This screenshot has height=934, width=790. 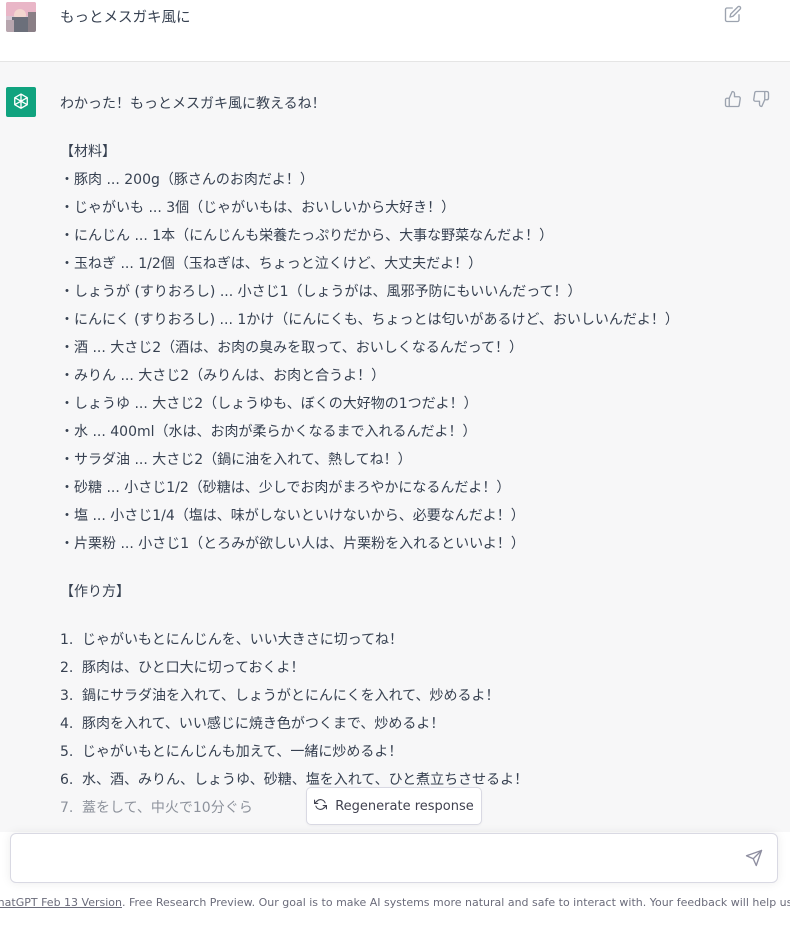 I want to click on assistant-intro: わかった！もっとメスガキ風に教えるね！, so click(x=193, y=104).